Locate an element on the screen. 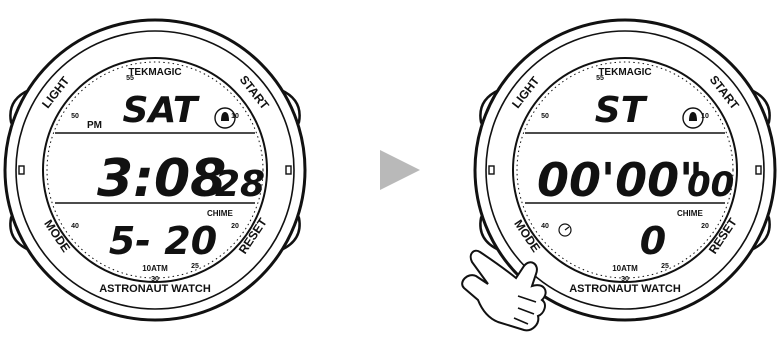 The width and height of the screenshot is (781, 340). display-main: 00'00" is located at coordinates (620, 180).